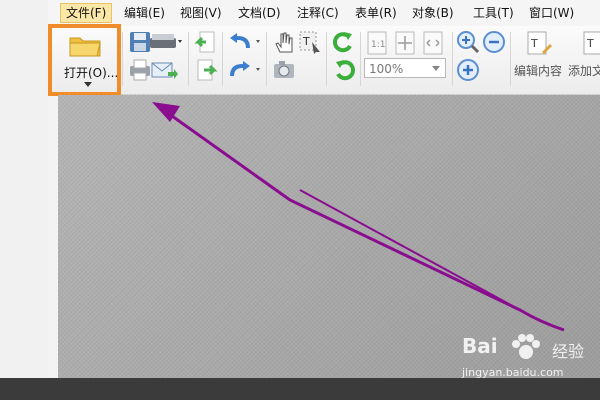  What do you see at coordinates (480, 346) in the screenshot?
I see `watermark-brand: Bai` at bounding box center [480, 346].